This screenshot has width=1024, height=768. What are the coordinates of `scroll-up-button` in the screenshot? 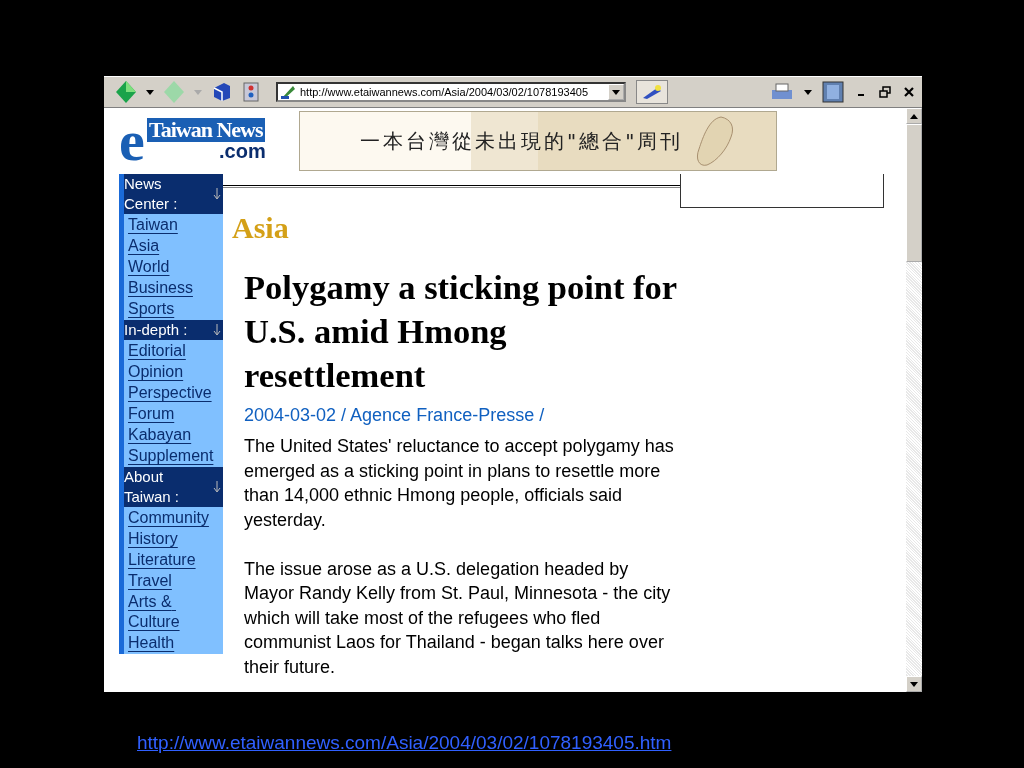 It's located at (914, 116).